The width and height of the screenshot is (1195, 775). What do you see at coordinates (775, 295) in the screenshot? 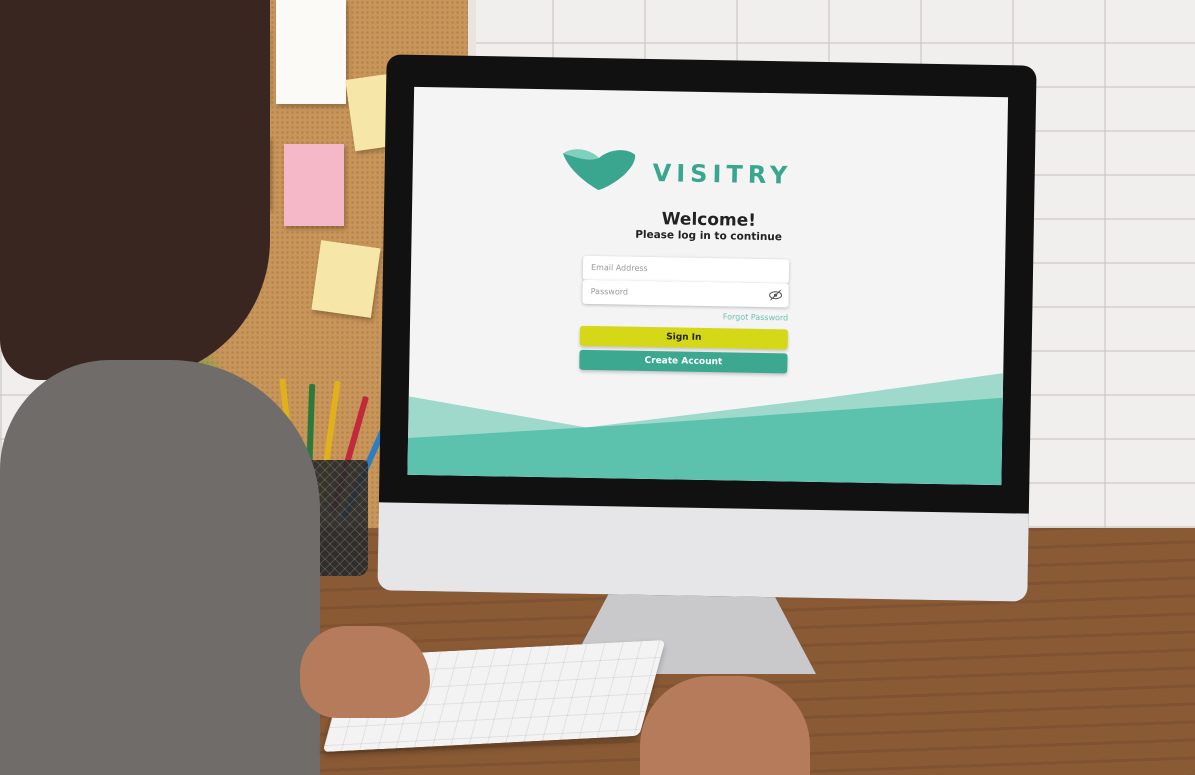
I see `eye-slash-icon` at bounding box center [775, 295].